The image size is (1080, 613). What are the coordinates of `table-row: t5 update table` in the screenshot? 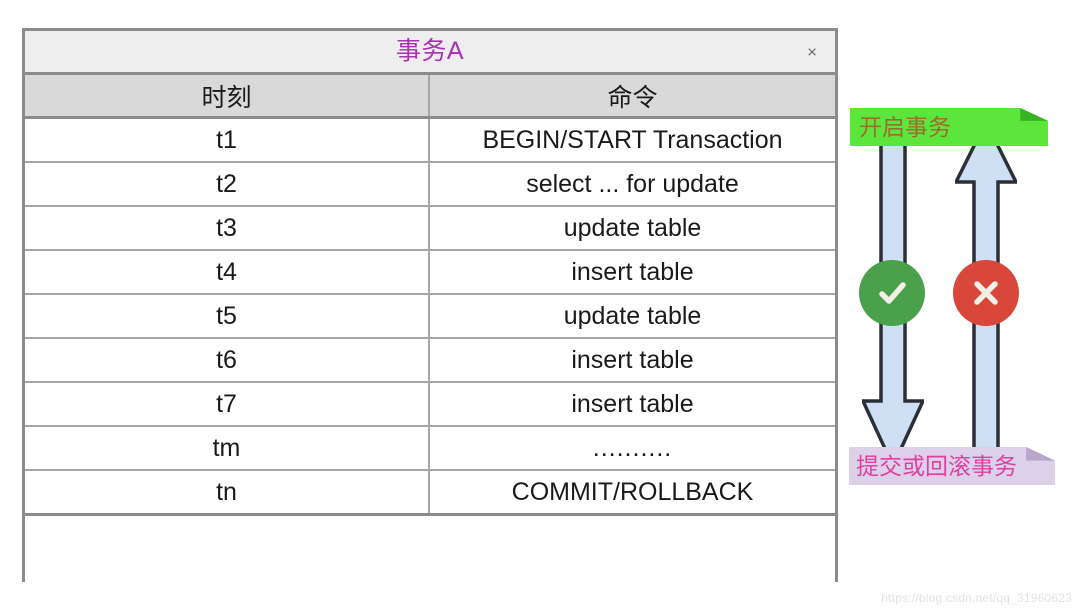 It's located at (430, 316).